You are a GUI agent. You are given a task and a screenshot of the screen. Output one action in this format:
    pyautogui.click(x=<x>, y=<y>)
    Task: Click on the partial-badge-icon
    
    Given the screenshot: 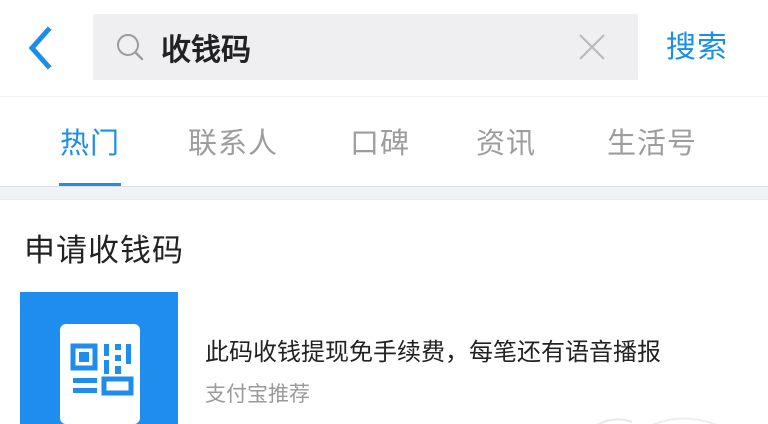 What is the action you would take?
    pyautogui.click(x=657, y=420)
    